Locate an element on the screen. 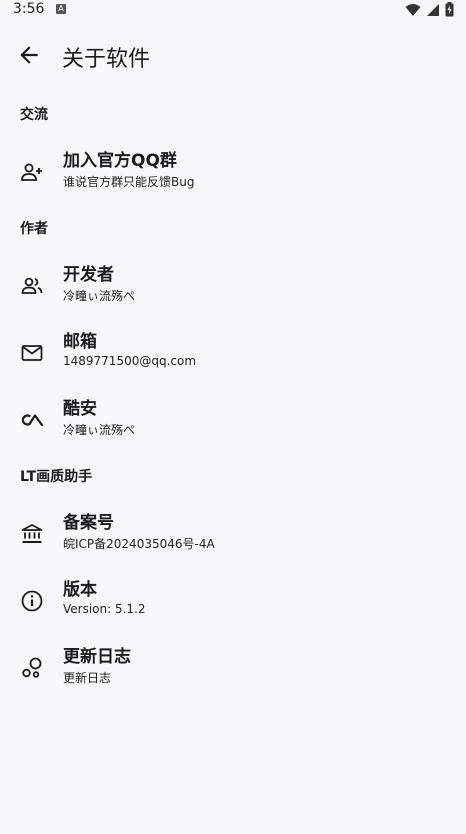  section-header-communication: 交流 is located at coordinates (34, 115).